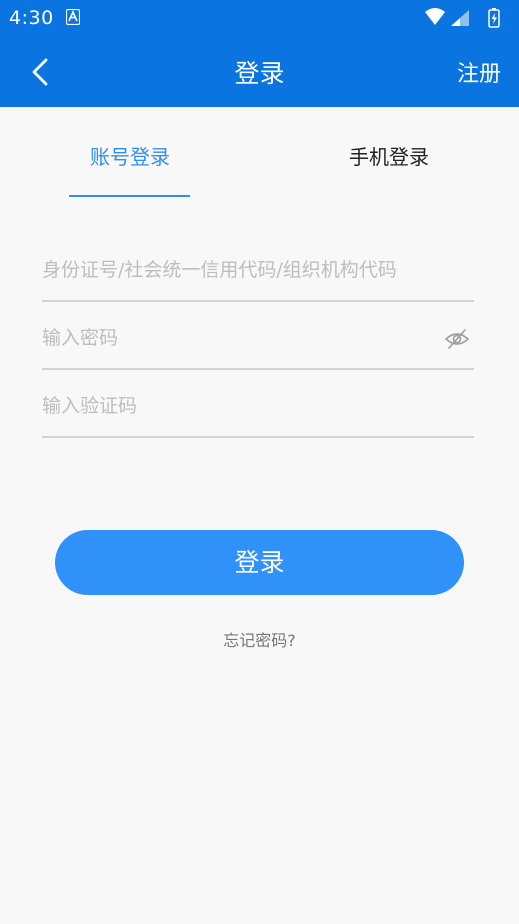 The image size is (519, 924). I want to click on verification-code-input, so click(237, 406).